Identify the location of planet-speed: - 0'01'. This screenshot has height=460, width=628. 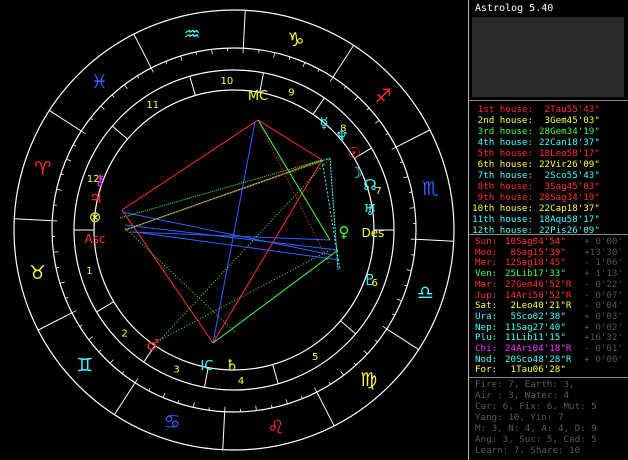
(603, 348).